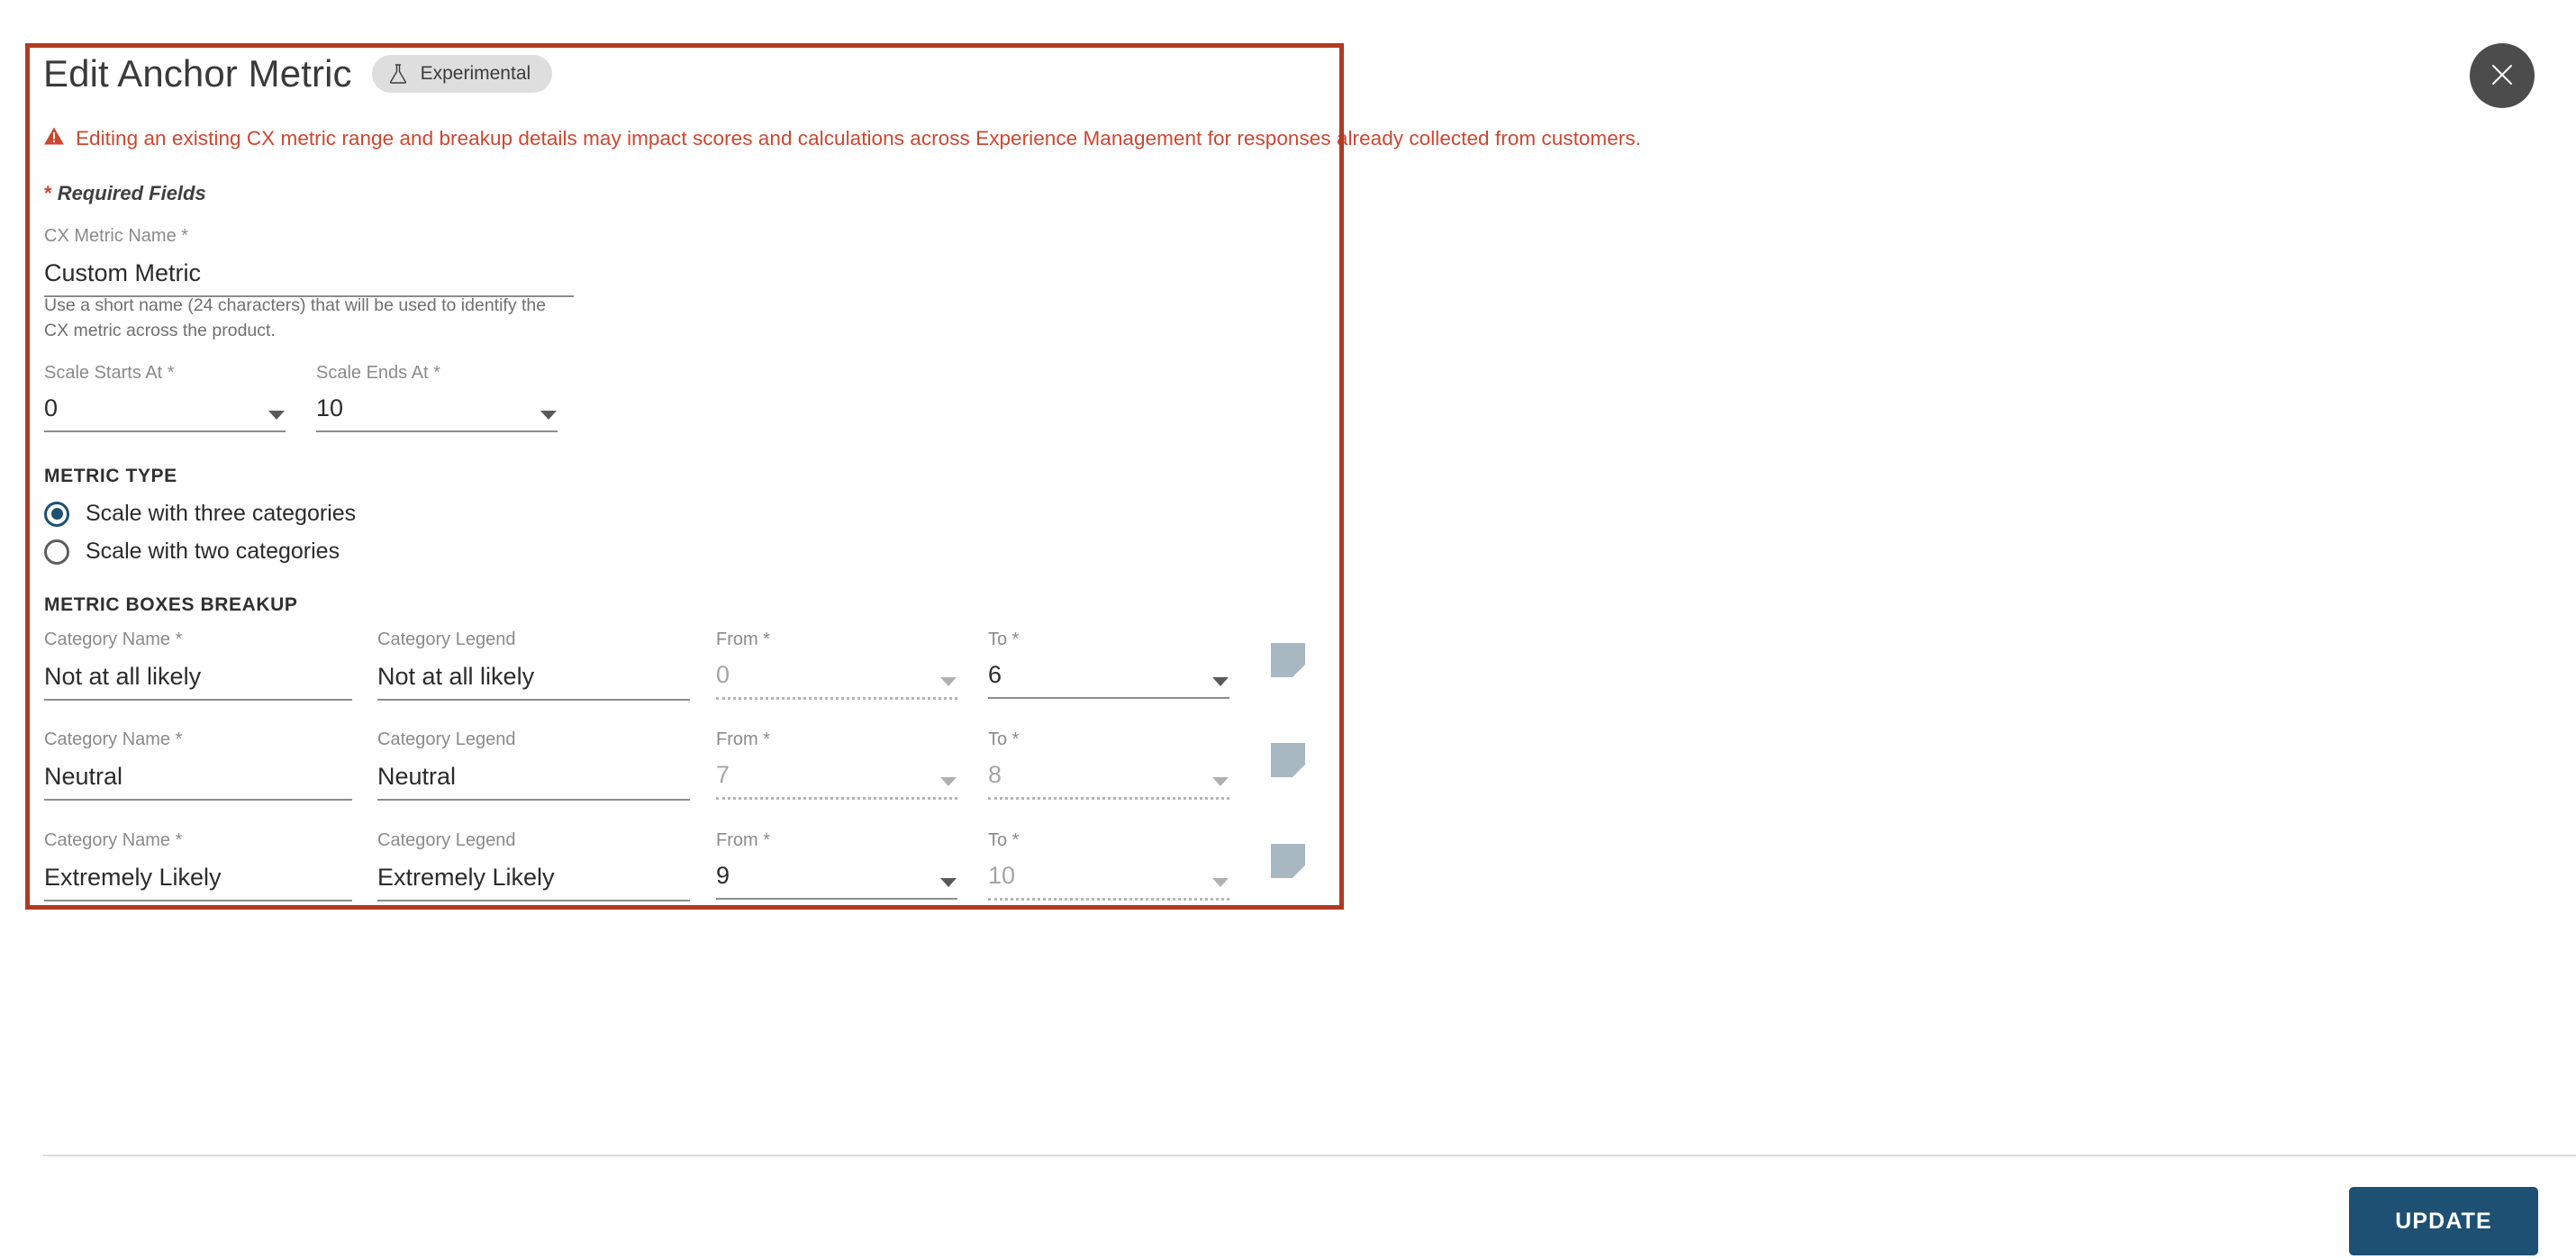 Image resolution: width=2576 pixels, height=1259 pixels. I want to click on category-legend-input: Extremely Likely, so click(466, 877).